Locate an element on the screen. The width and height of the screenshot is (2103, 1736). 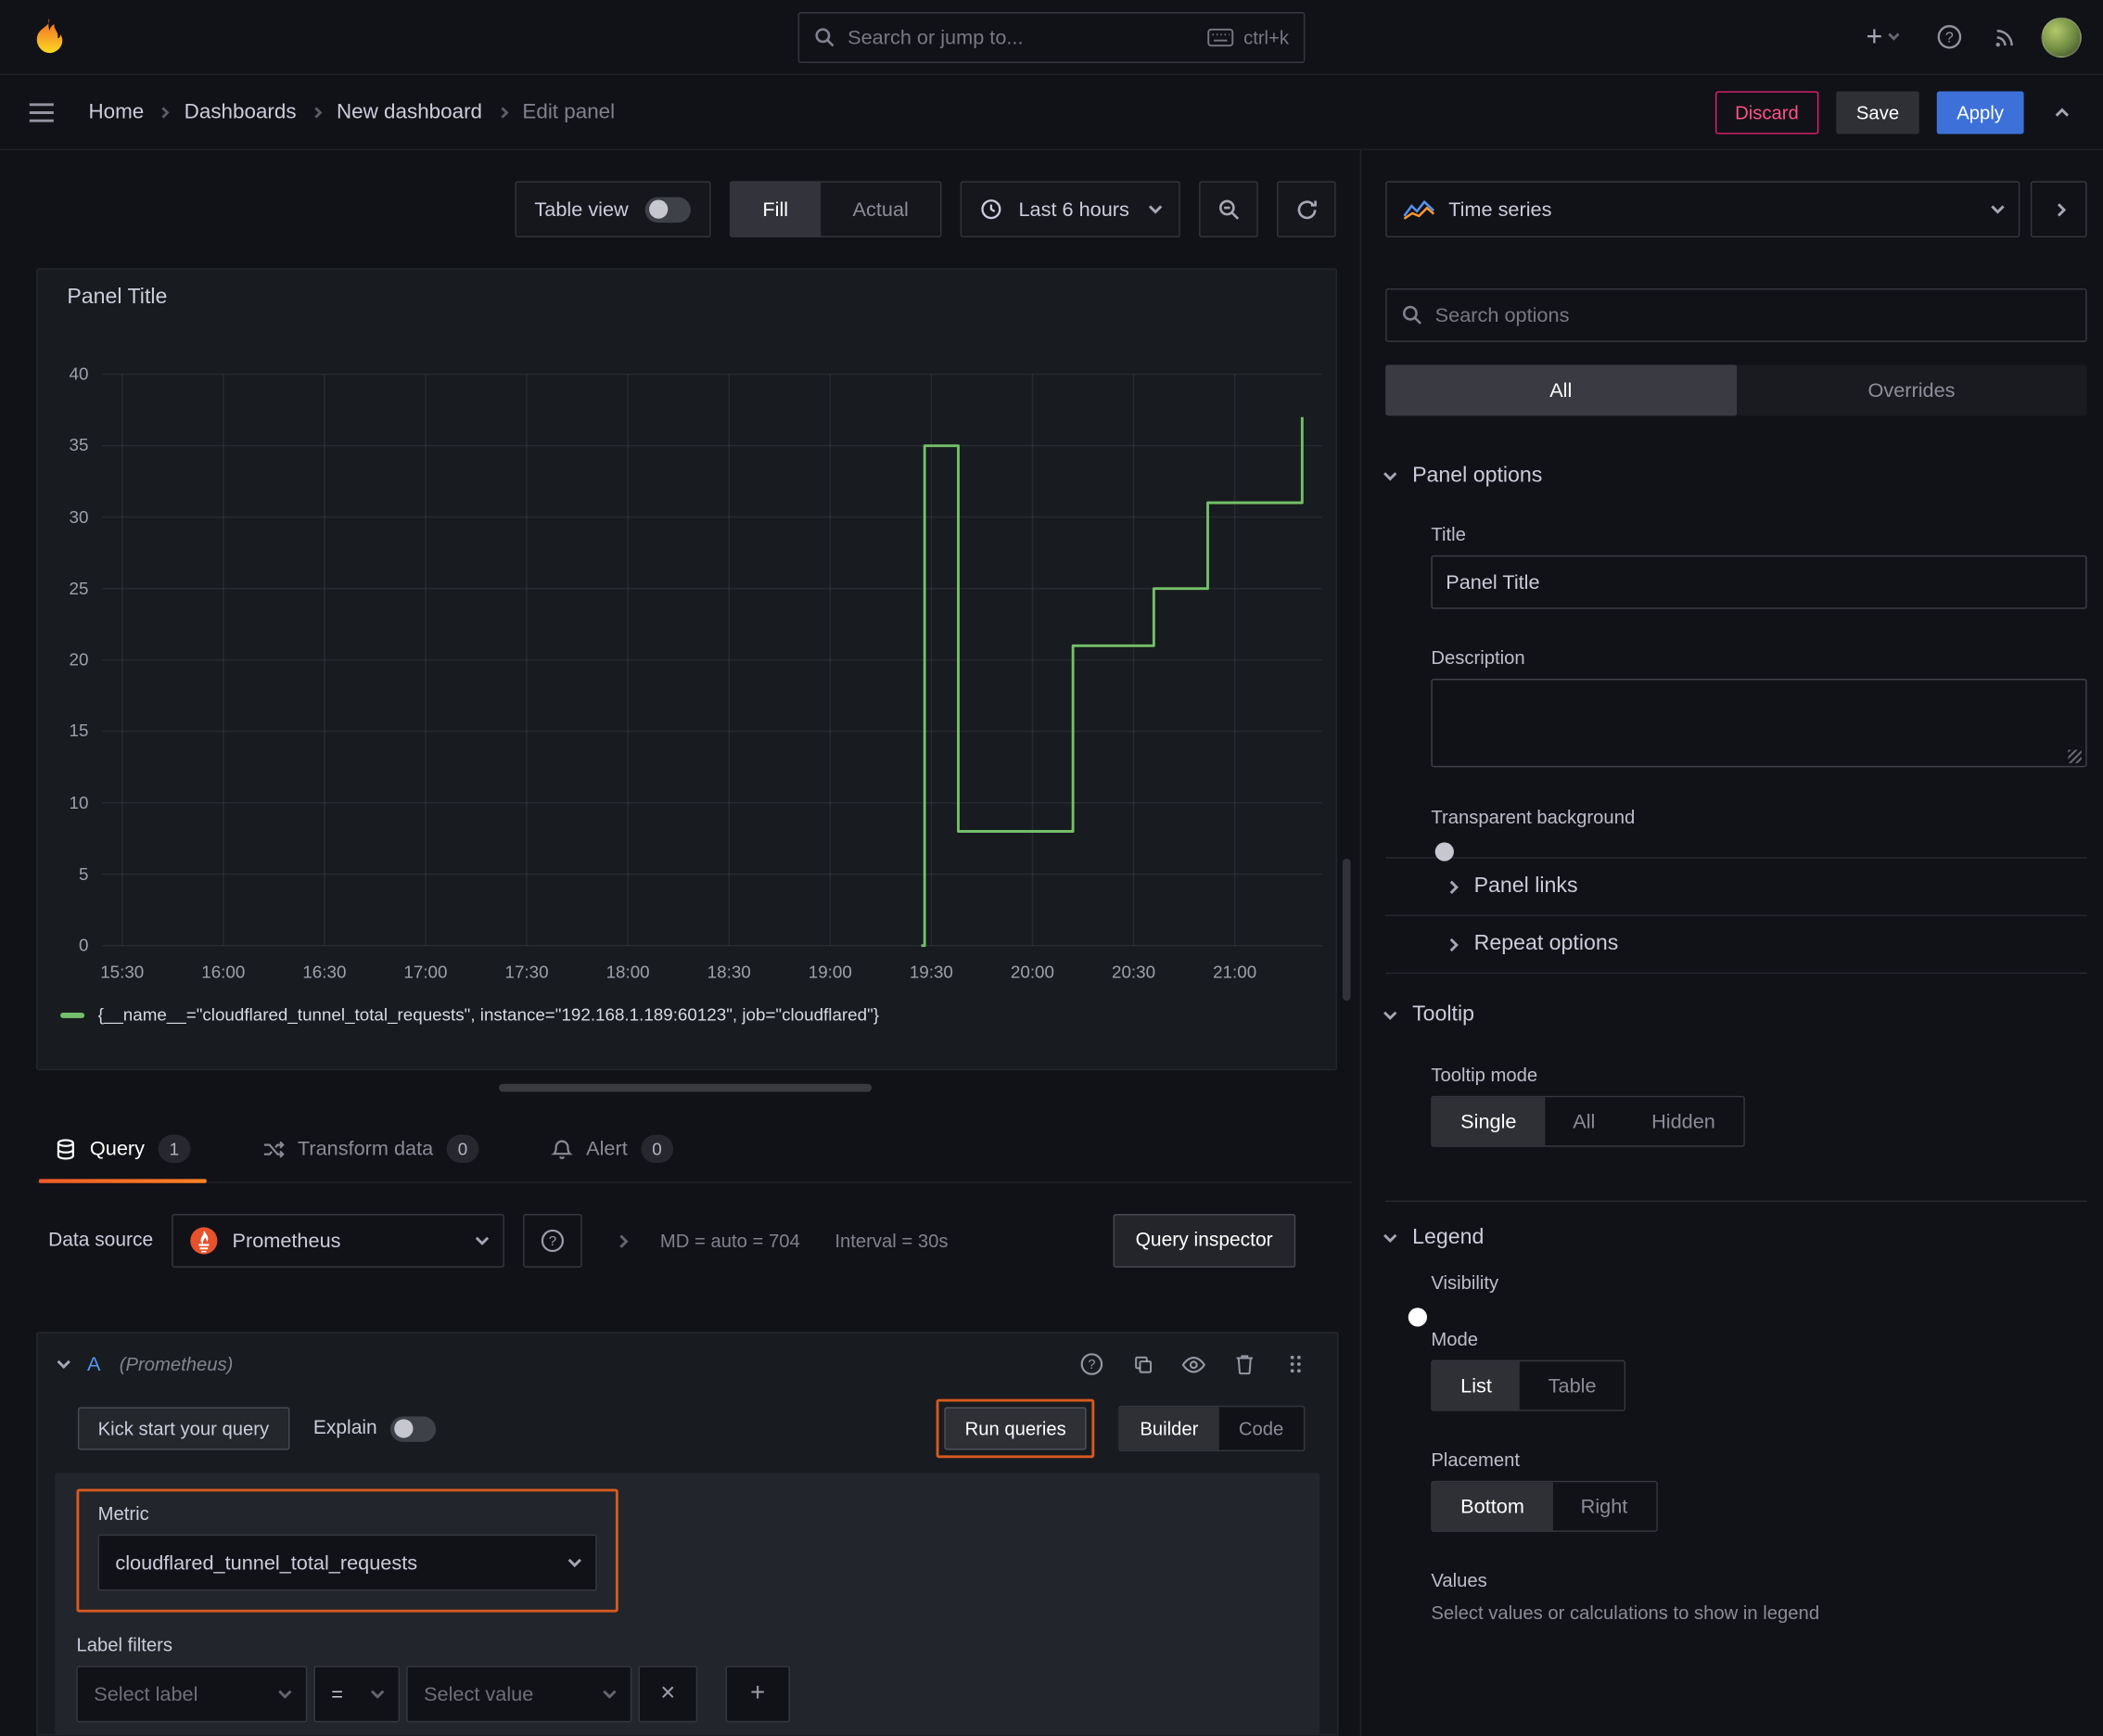
x-tick-label: 18:00 is located at coordinates (627, 972).